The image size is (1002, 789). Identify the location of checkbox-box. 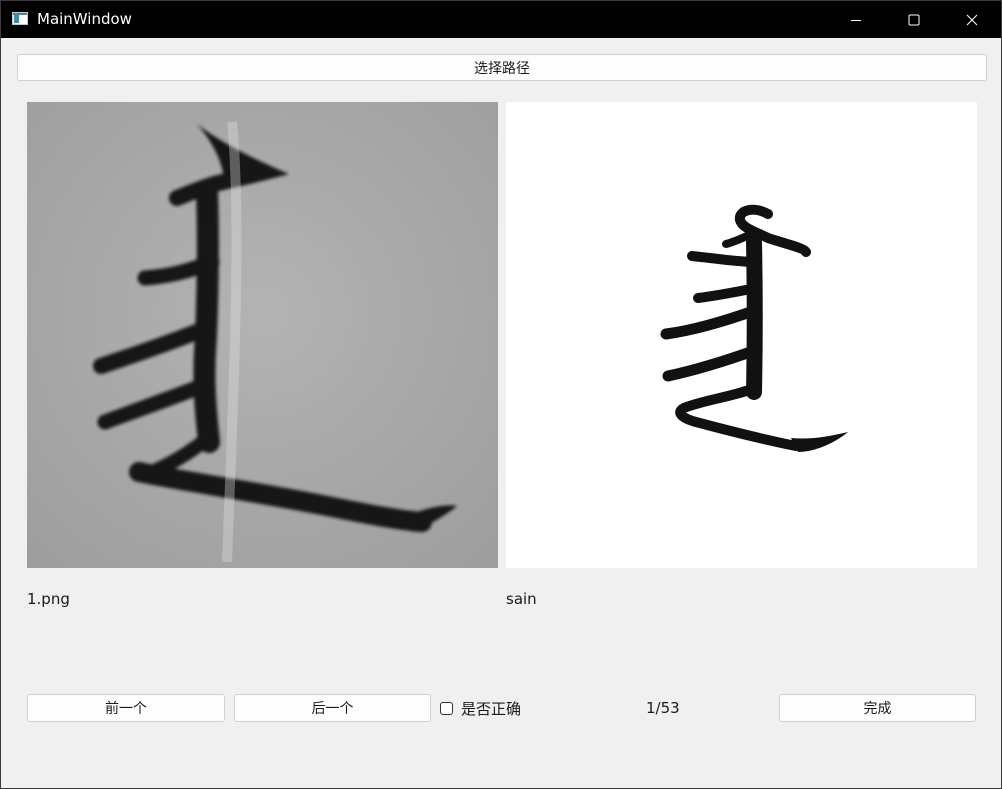
(446, 708).